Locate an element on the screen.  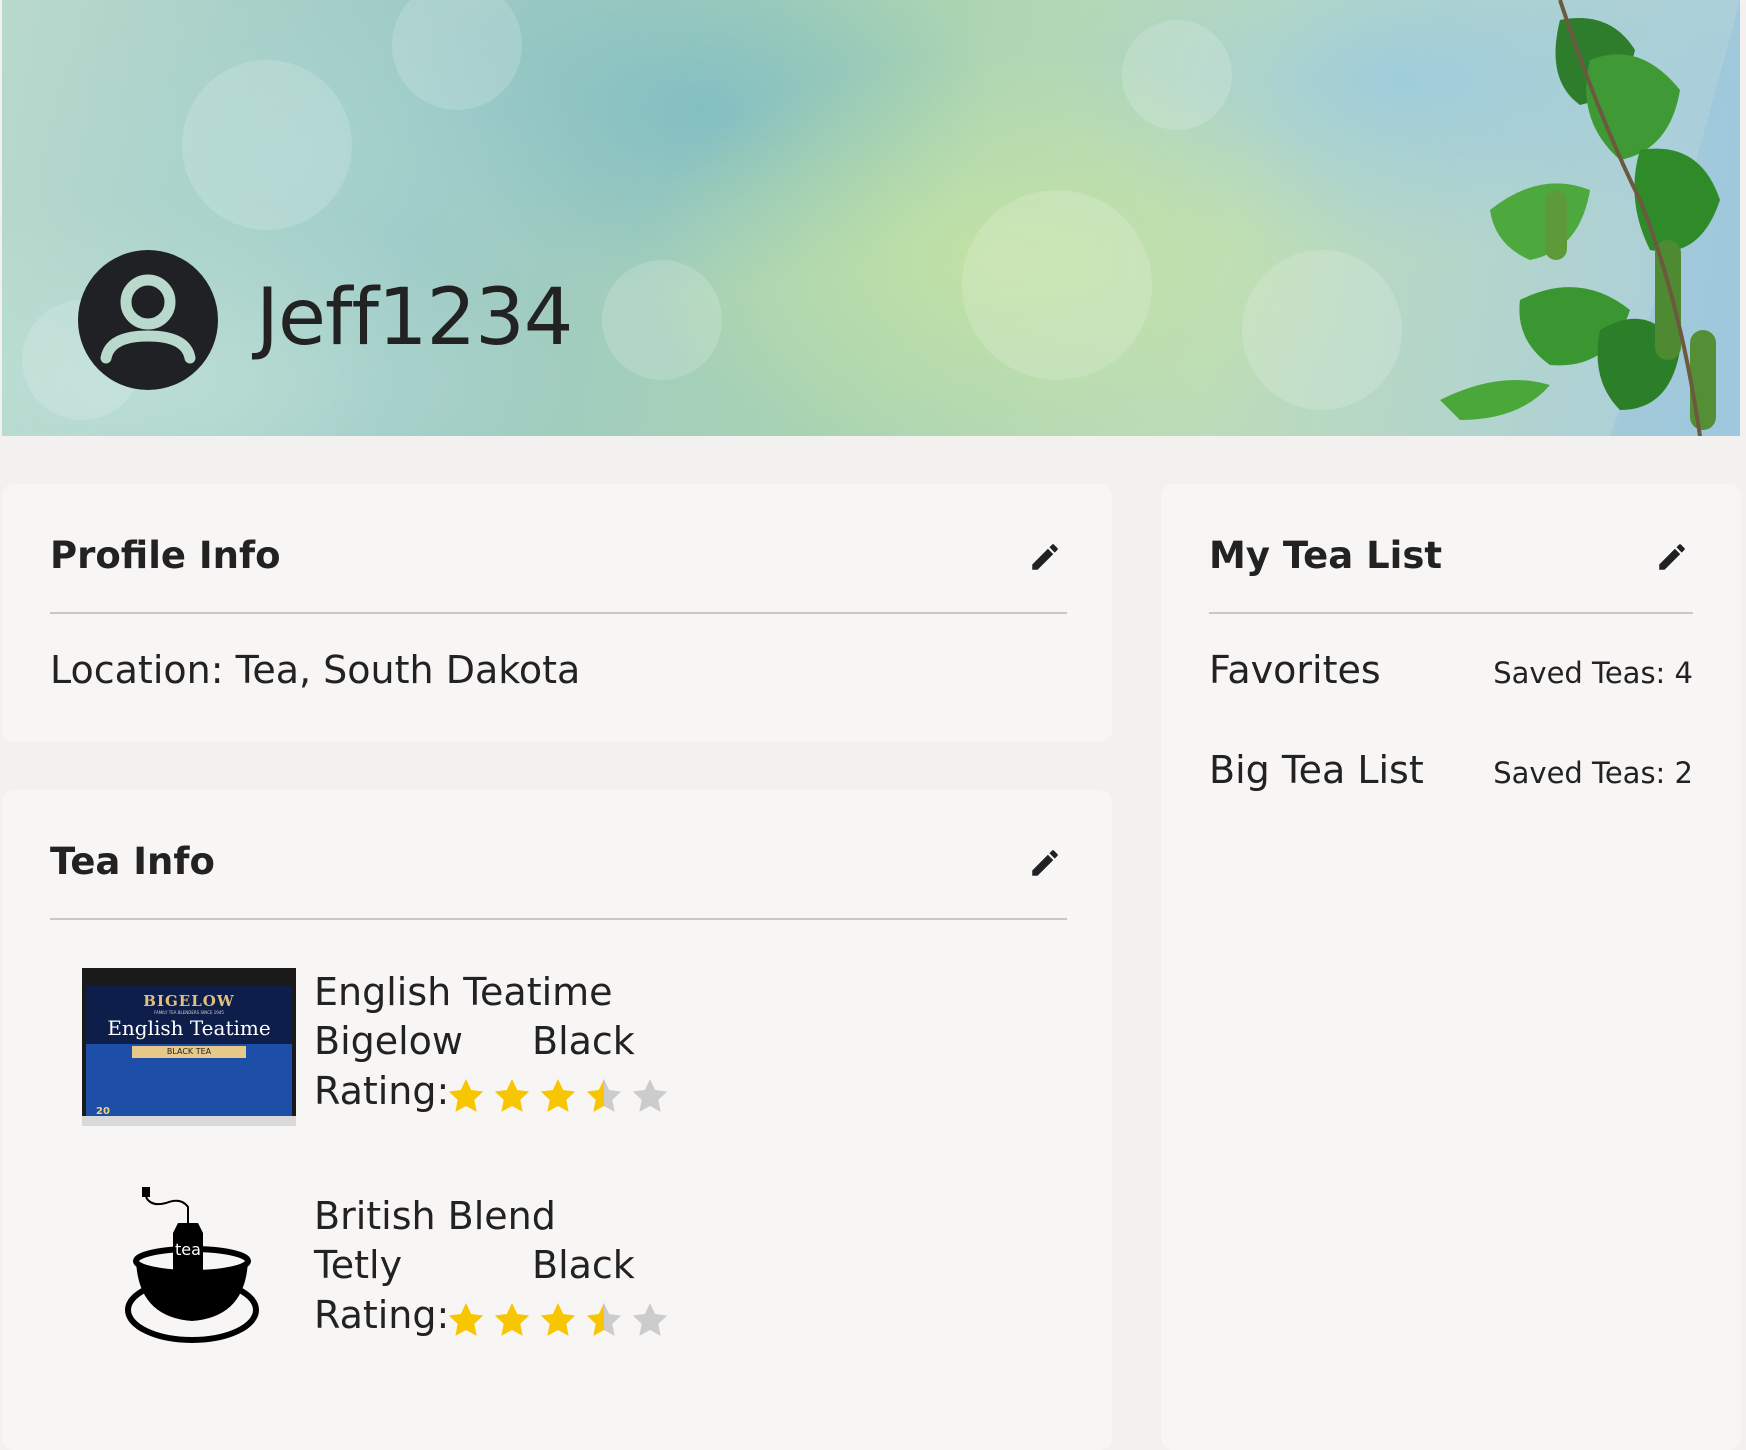
tea-brand: Tetly is located at coordinates (358, 1265).